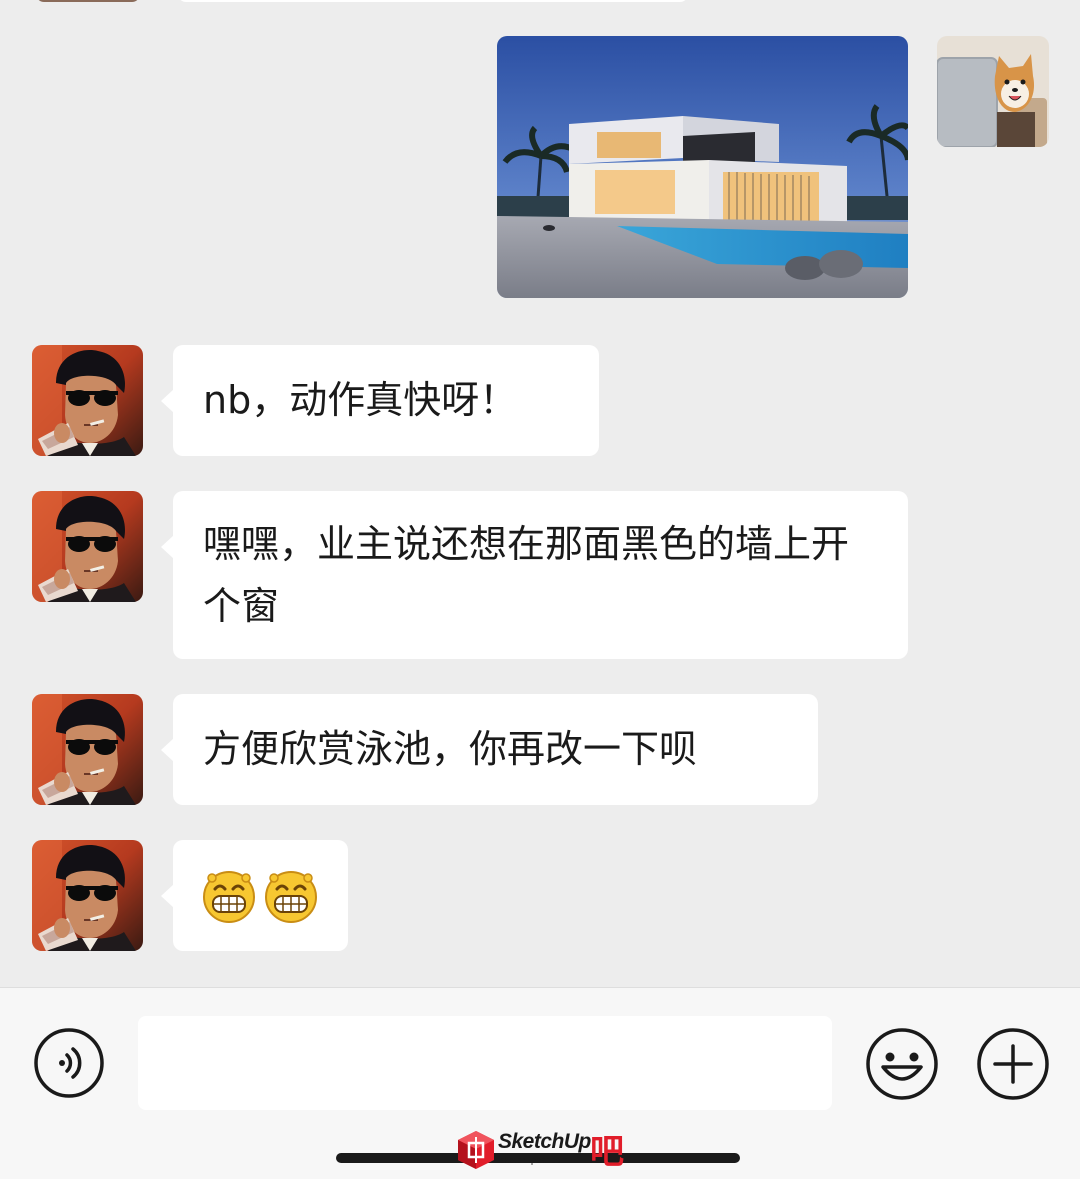 The height and width of the screenshot is (1179, 1080). Describe the element at coordinates (476, 1150) in the screenshot. I see `sketchup-logo-icon` at that location.